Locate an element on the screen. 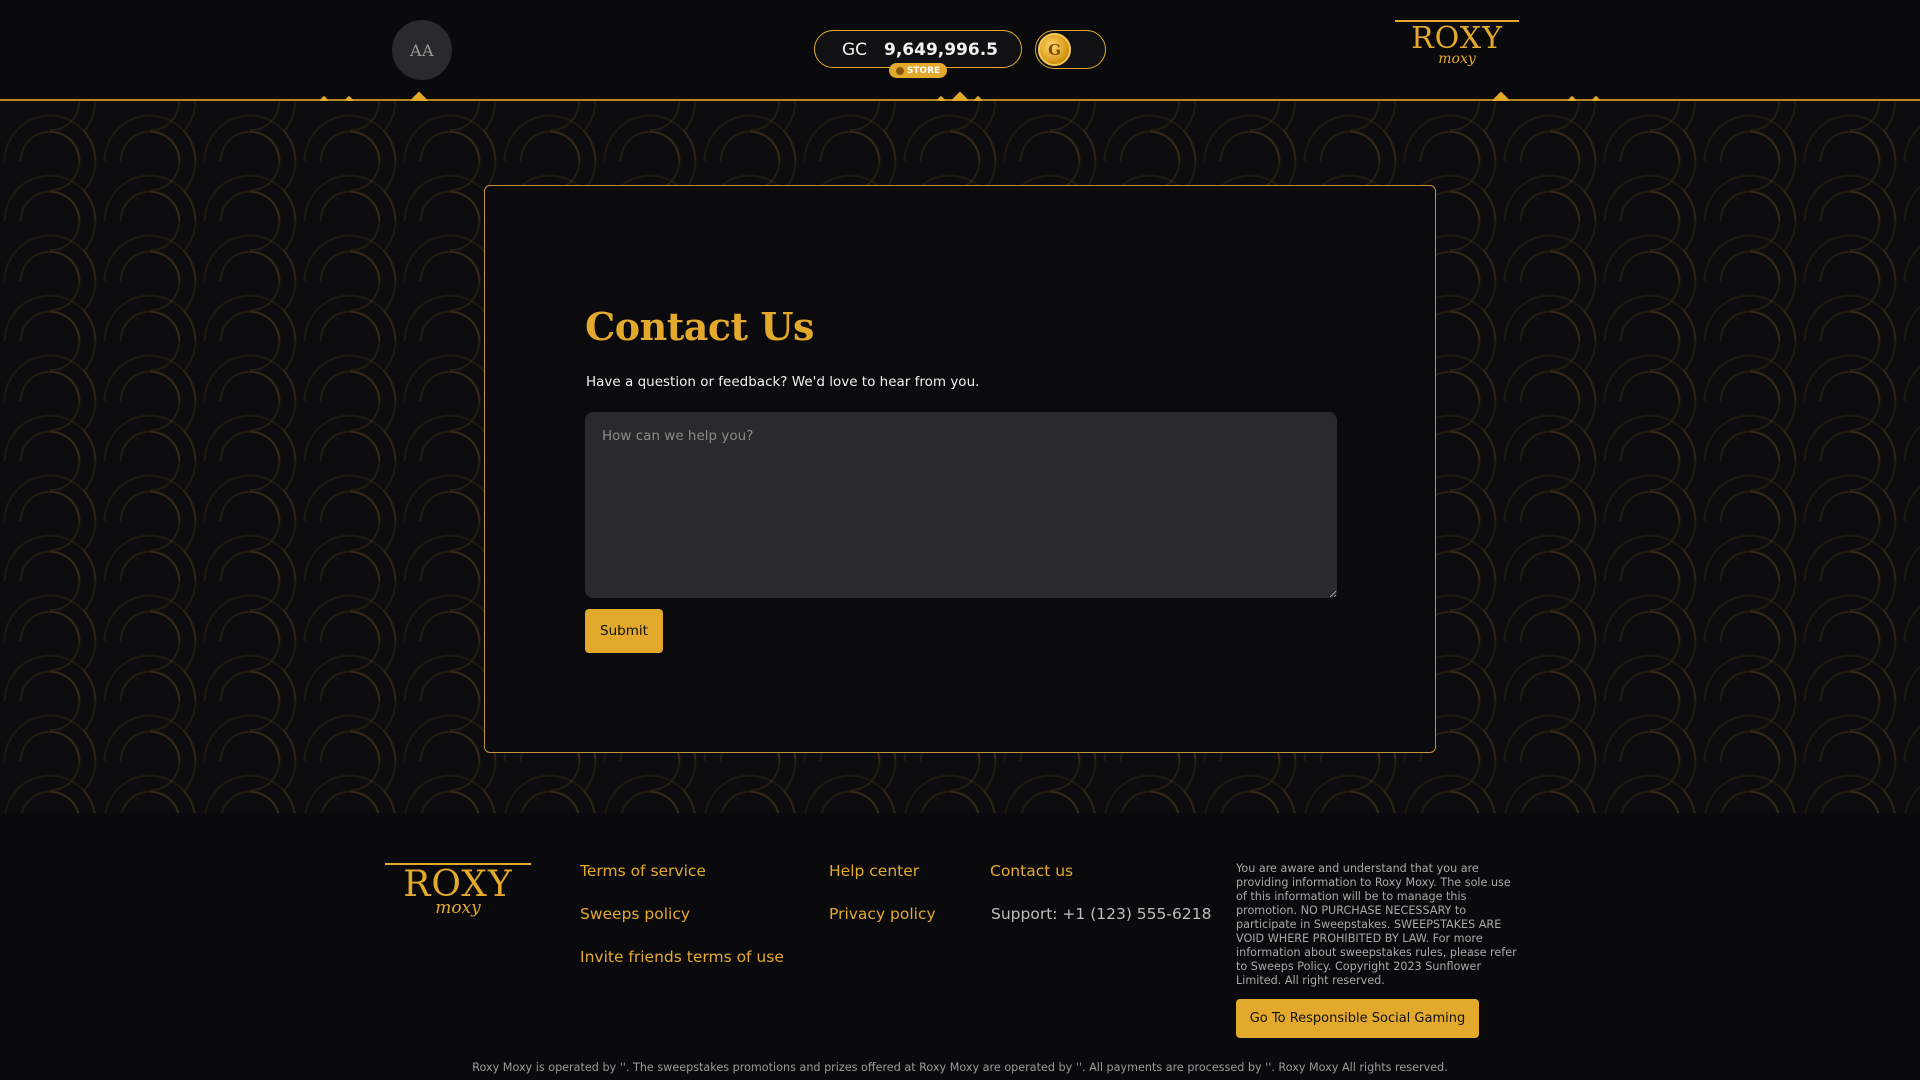  invite-friends-terms-link: Invite friends terms of use is located at coordinates (682, 957).